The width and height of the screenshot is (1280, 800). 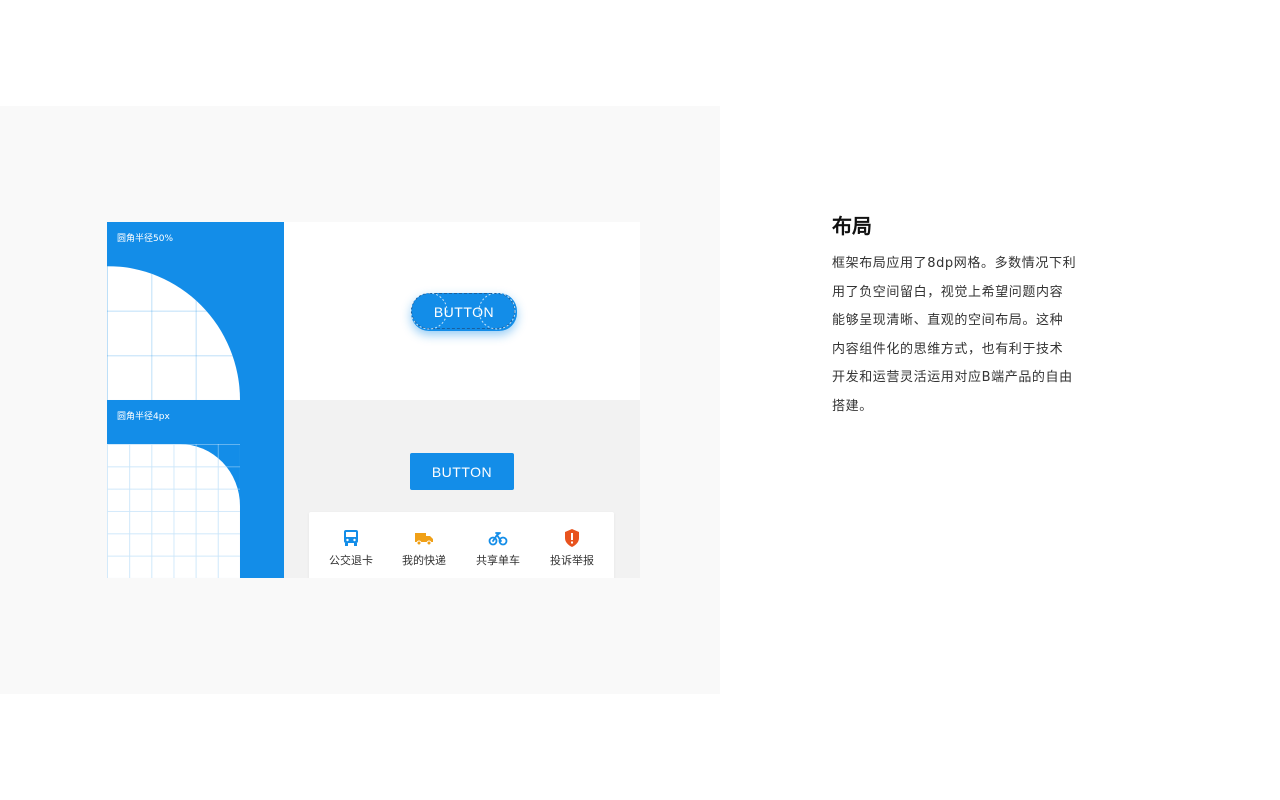 I want to click on radius-50-grid, so click(x=173, y=333).